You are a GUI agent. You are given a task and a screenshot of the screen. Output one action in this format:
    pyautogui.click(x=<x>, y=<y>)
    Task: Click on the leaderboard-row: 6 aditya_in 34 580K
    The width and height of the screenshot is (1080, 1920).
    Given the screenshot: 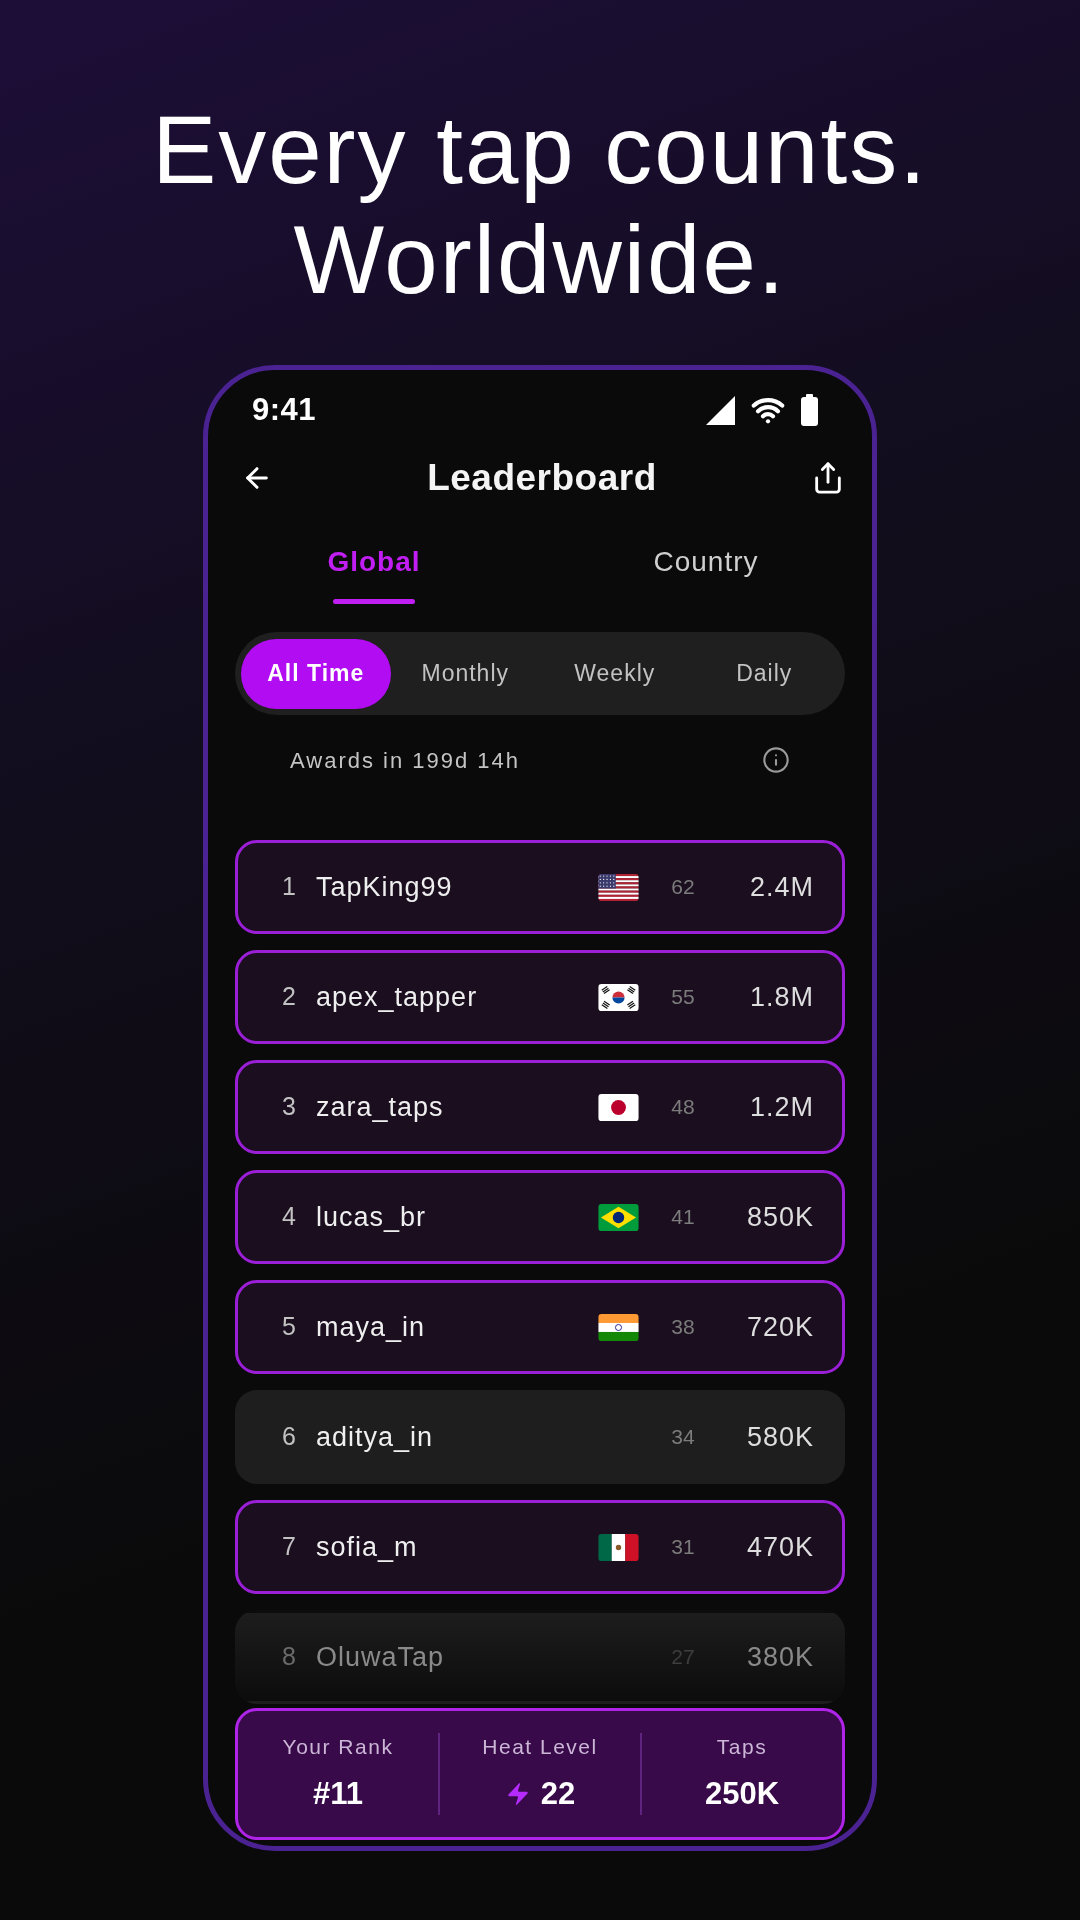 What is the action you would take?
    pyautogui.click(x=540, y=1437)
    